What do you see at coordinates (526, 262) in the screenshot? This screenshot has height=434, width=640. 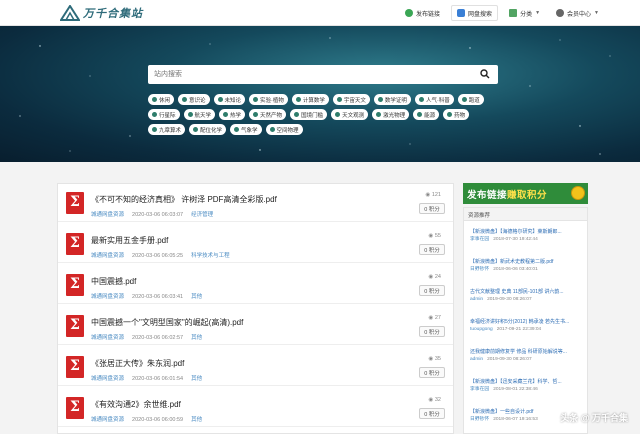 I see `recommend-title: 【新浪微盘】新武术史教程第二版.pdf` at bounding box center [526, 262].